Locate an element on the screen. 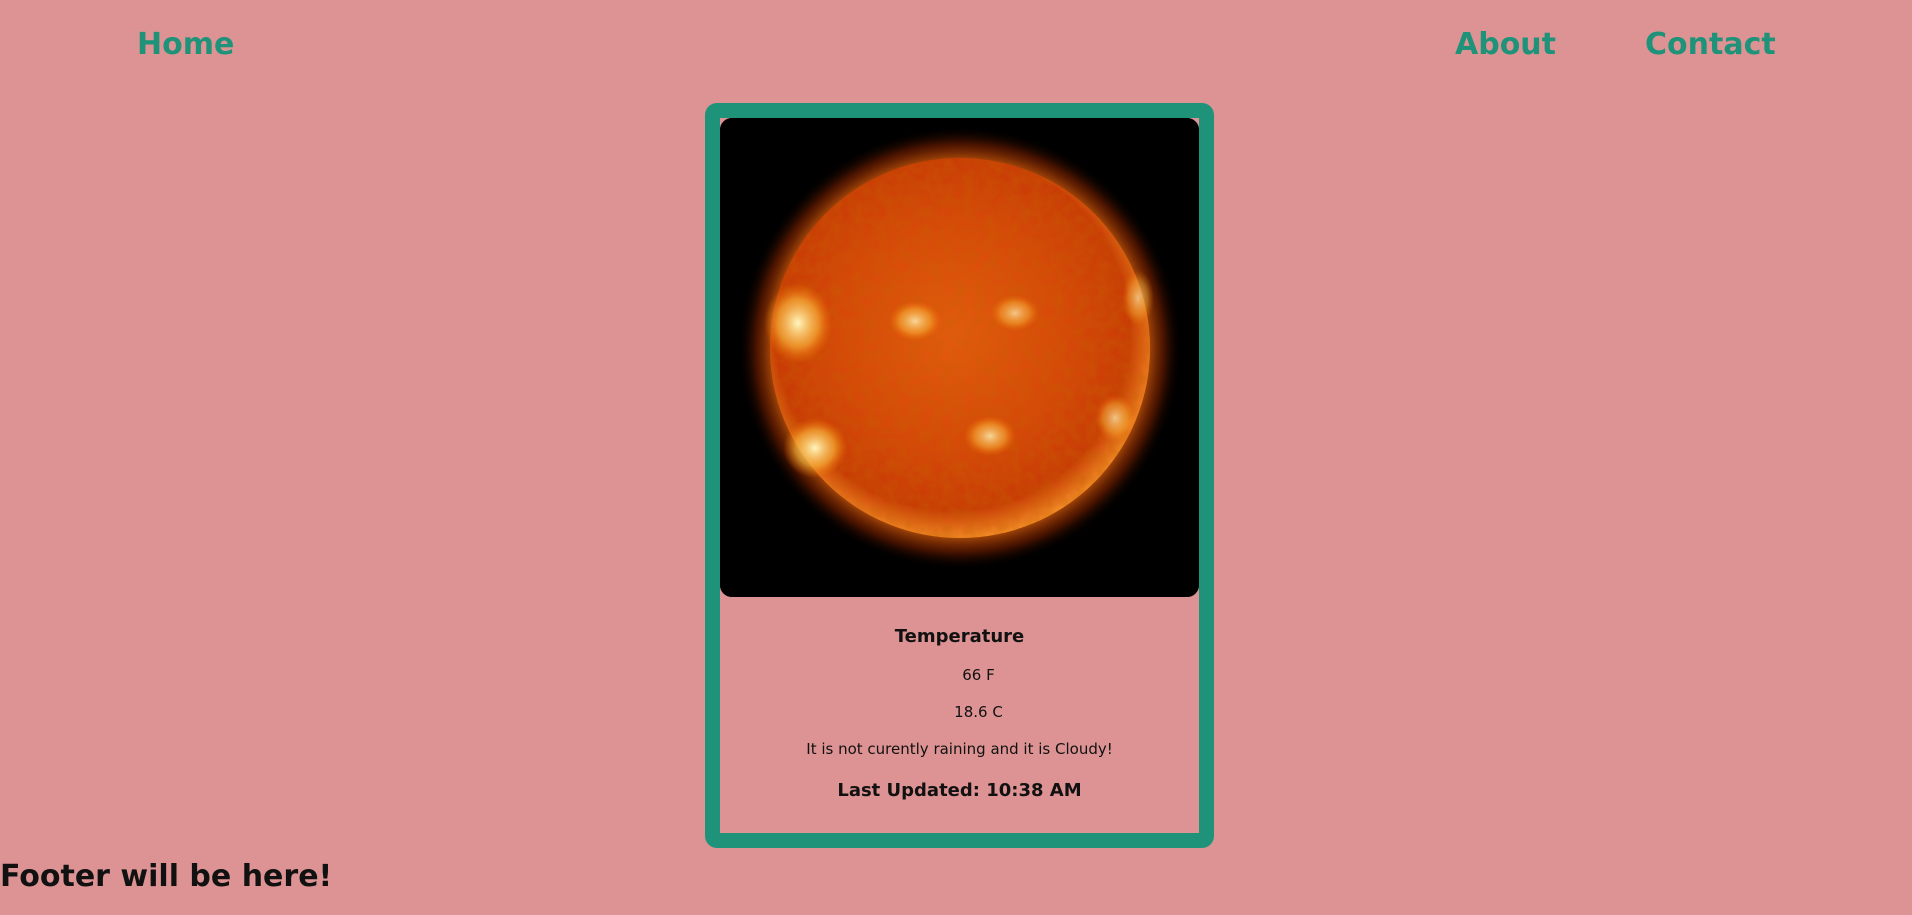 Image resolution: width=1912 pixels, height=915 pixels. nav-home-link: Home is located at coordinates (185, 45).